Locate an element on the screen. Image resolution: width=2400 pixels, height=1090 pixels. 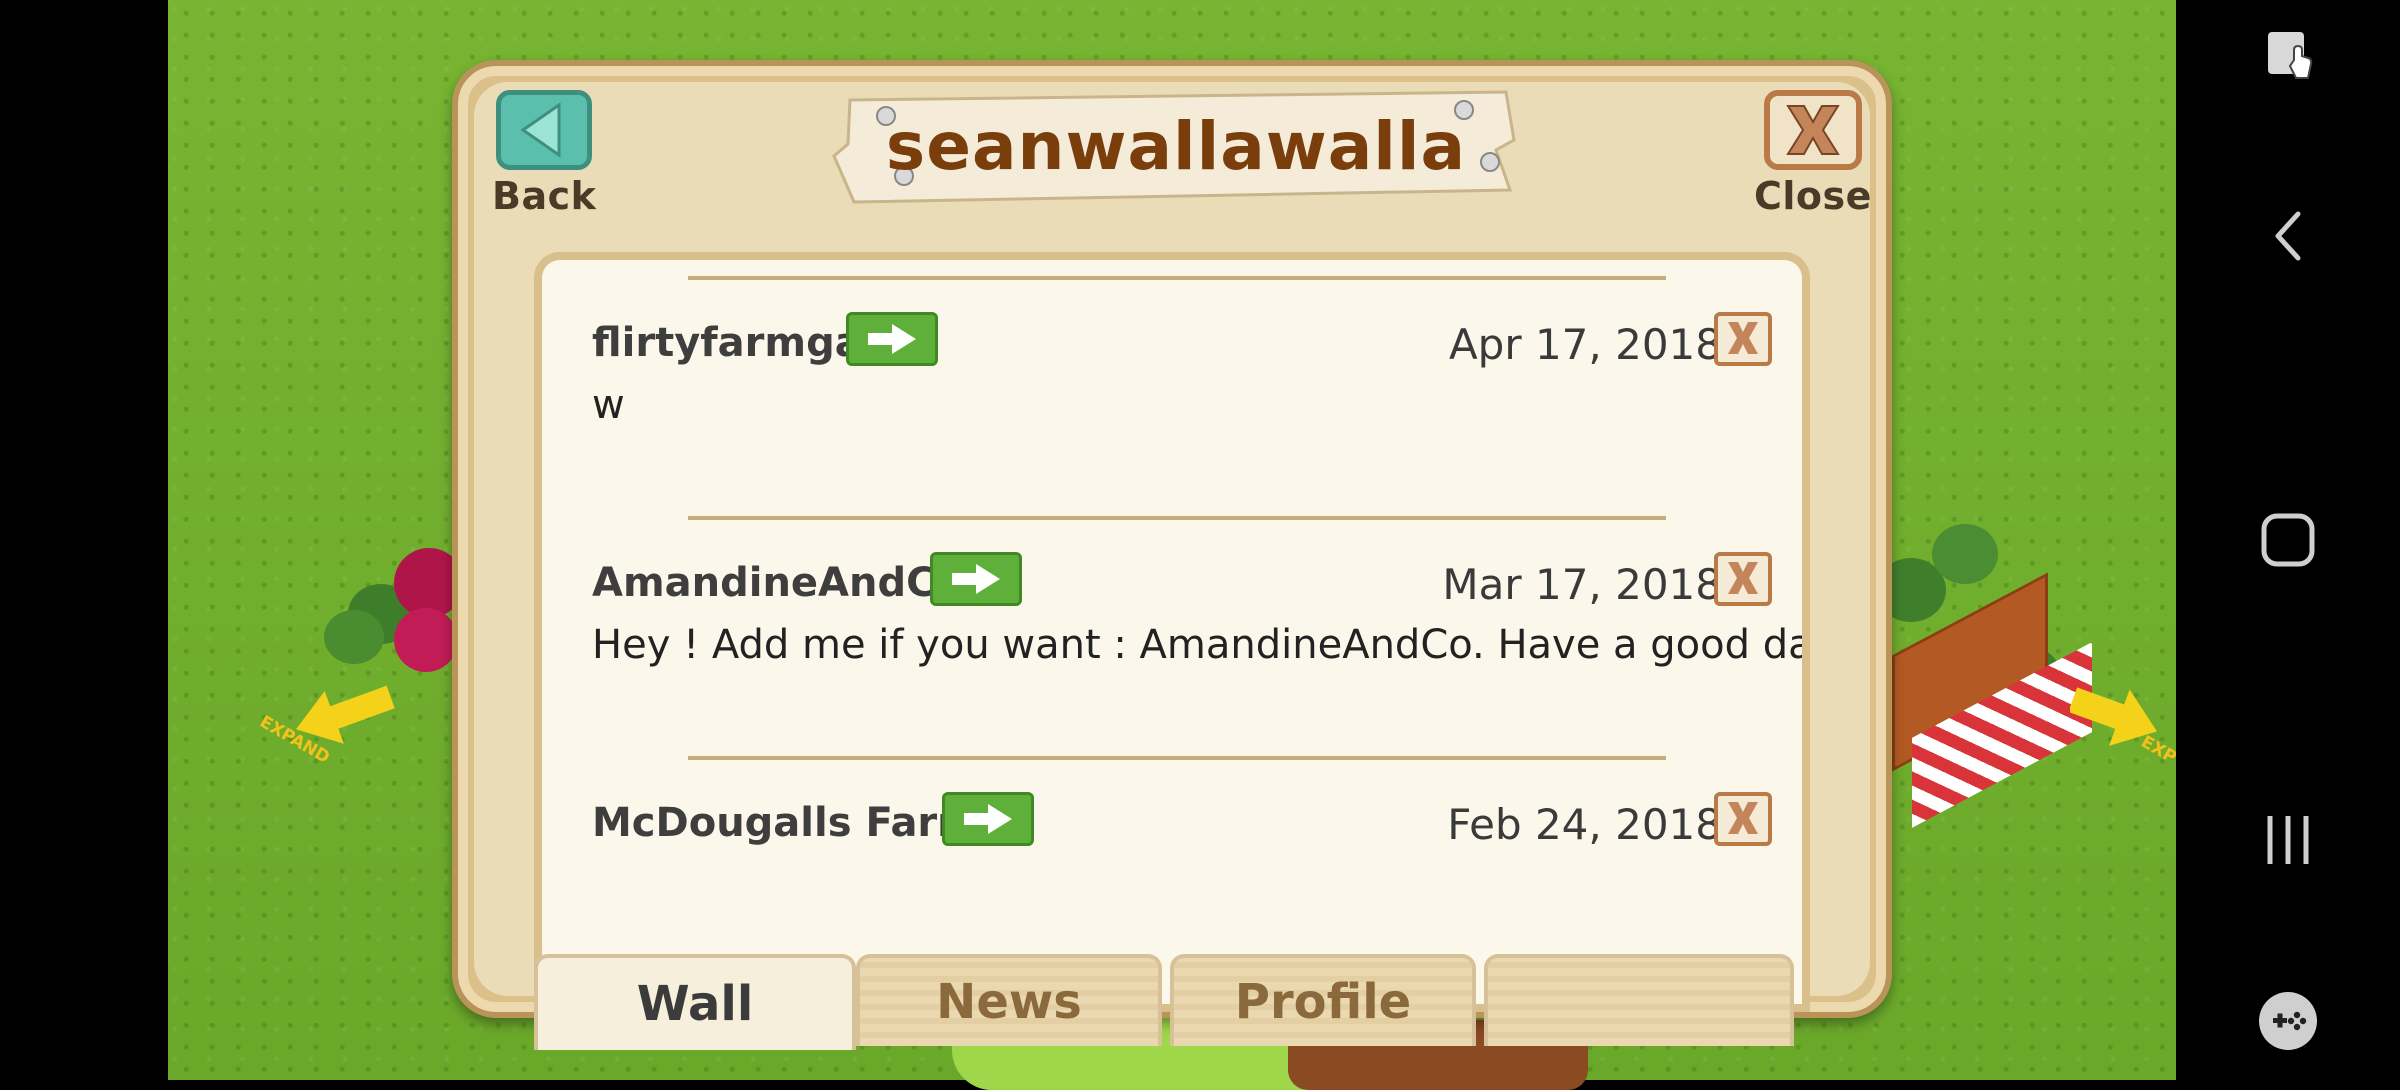
back-icon is located at coordinates (544, 130).